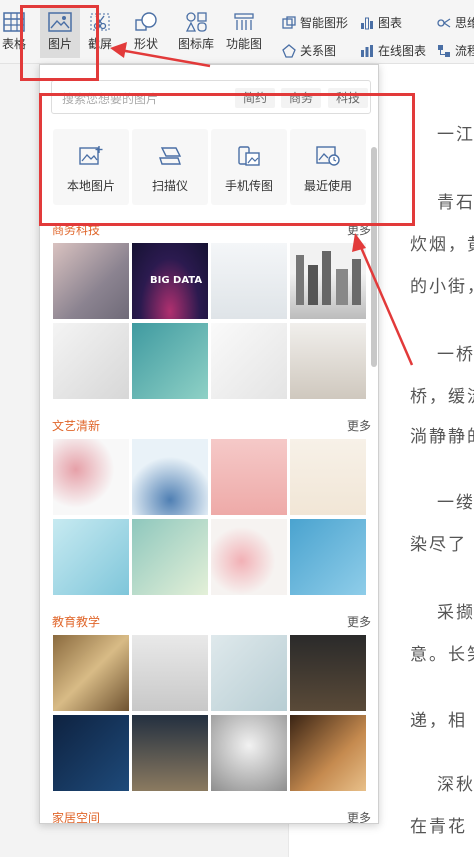 The image size is (474, 857). I want to click on category-title: 商务科技, so click(76, 230).